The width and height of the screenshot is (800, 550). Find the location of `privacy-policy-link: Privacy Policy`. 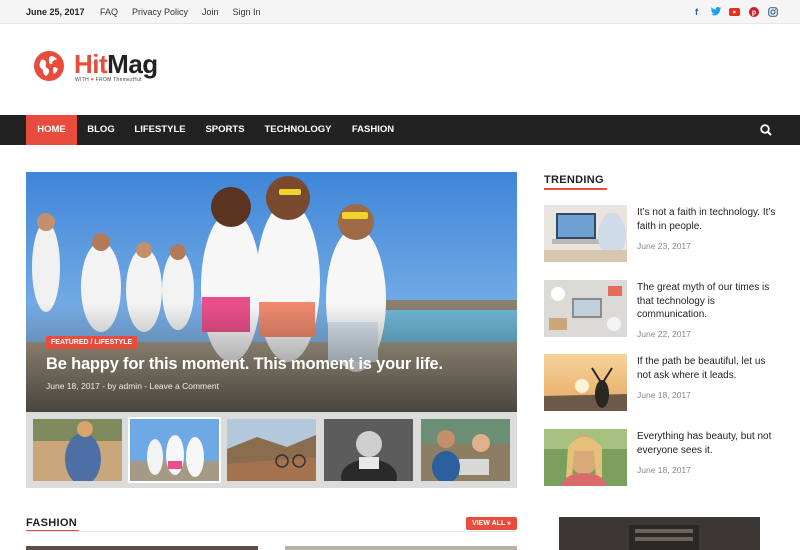

privacy-policy-link: Privacy Policy is located at coordinates (160, 12).